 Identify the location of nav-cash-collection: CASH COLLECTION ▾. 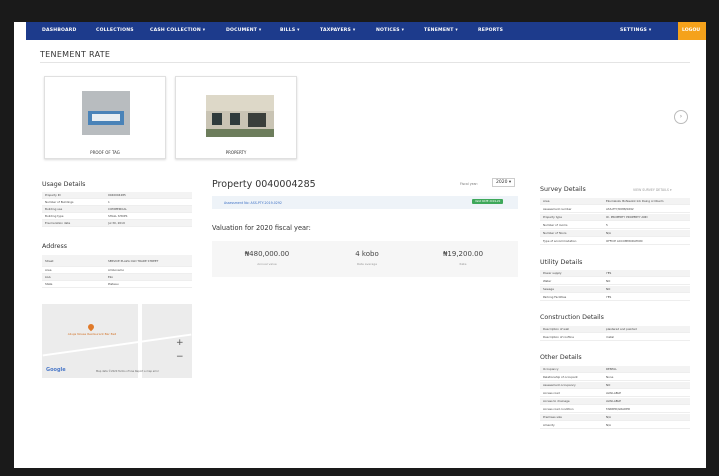
(177, 30).